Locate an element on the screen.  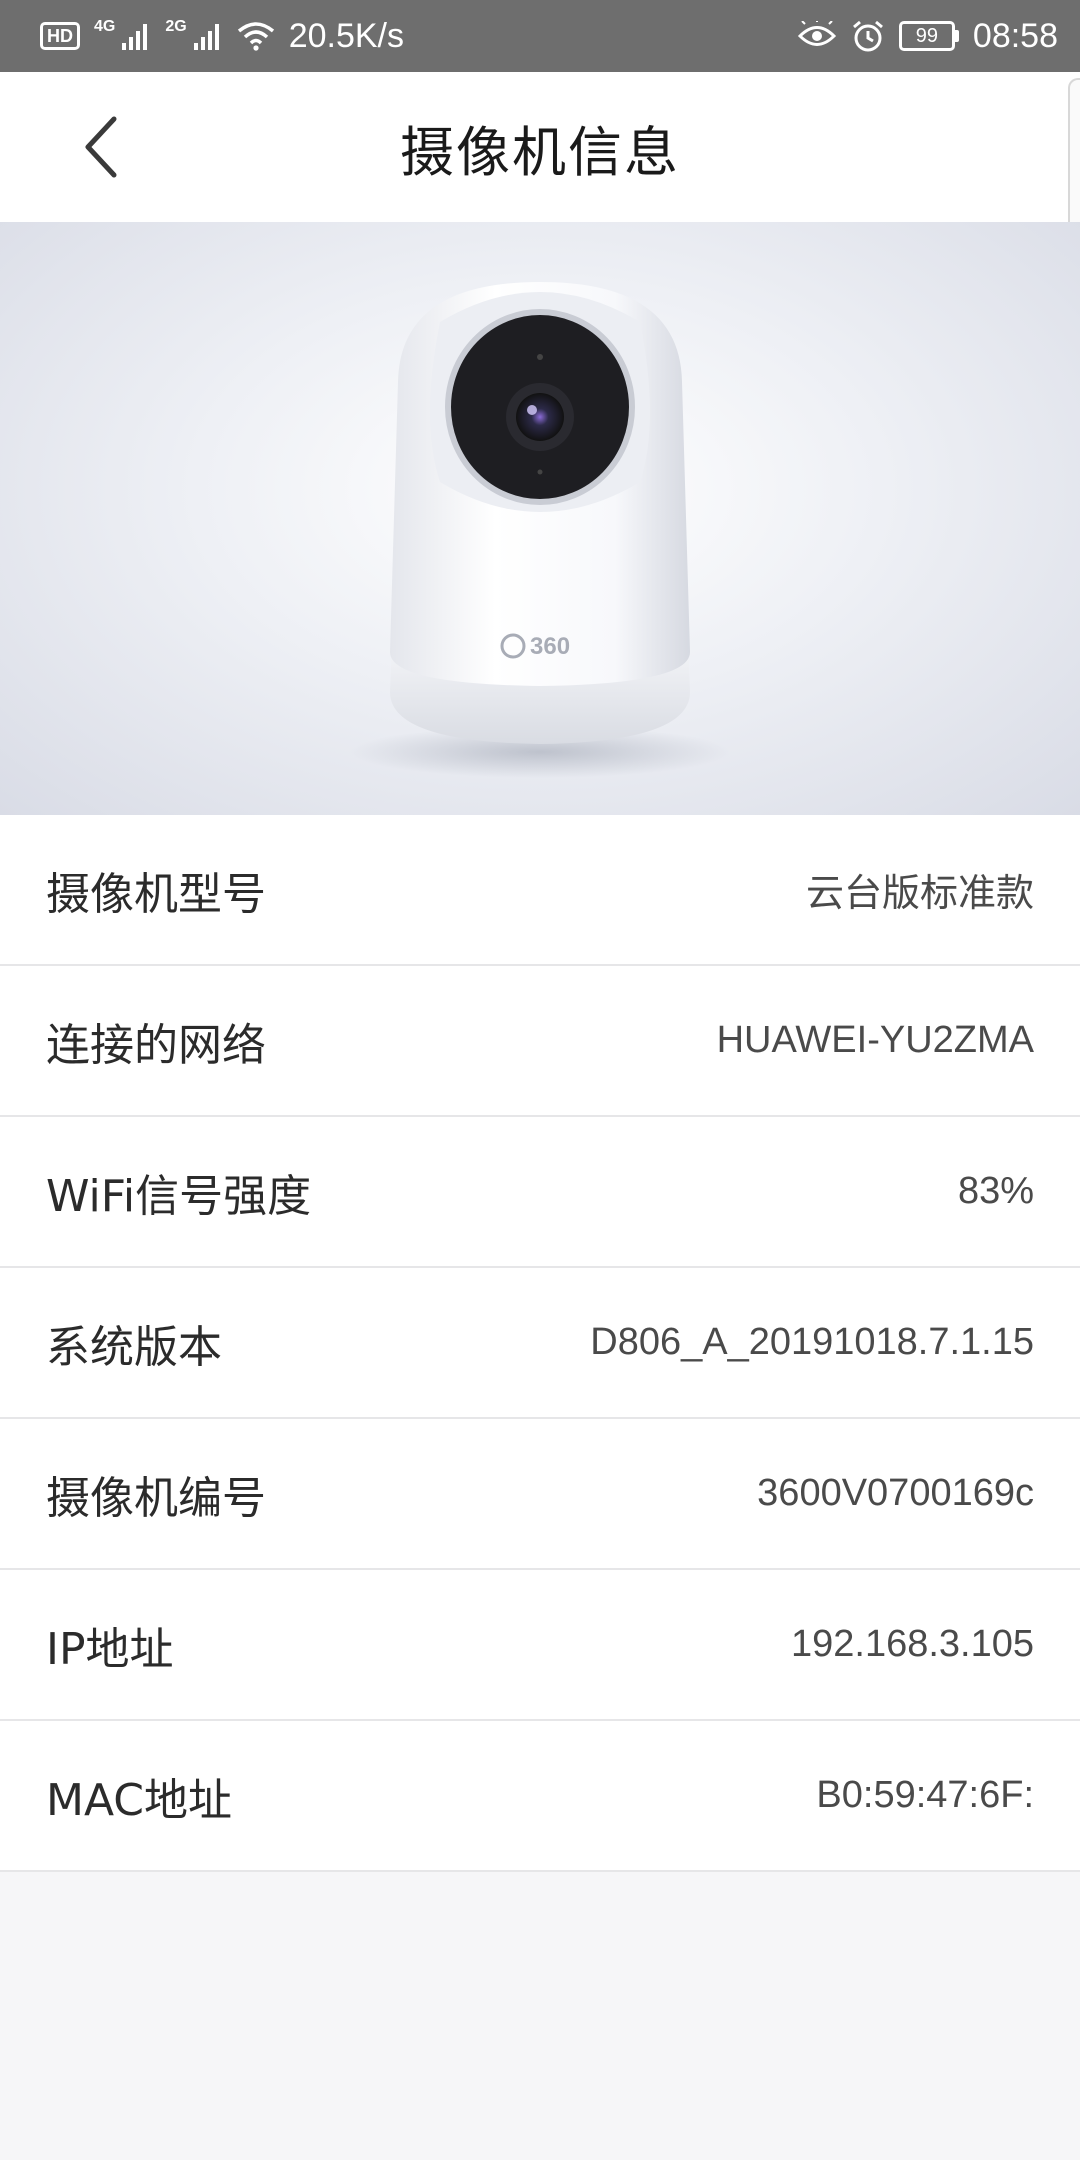
battery-level: 99 is located at coordinates (926, 36).